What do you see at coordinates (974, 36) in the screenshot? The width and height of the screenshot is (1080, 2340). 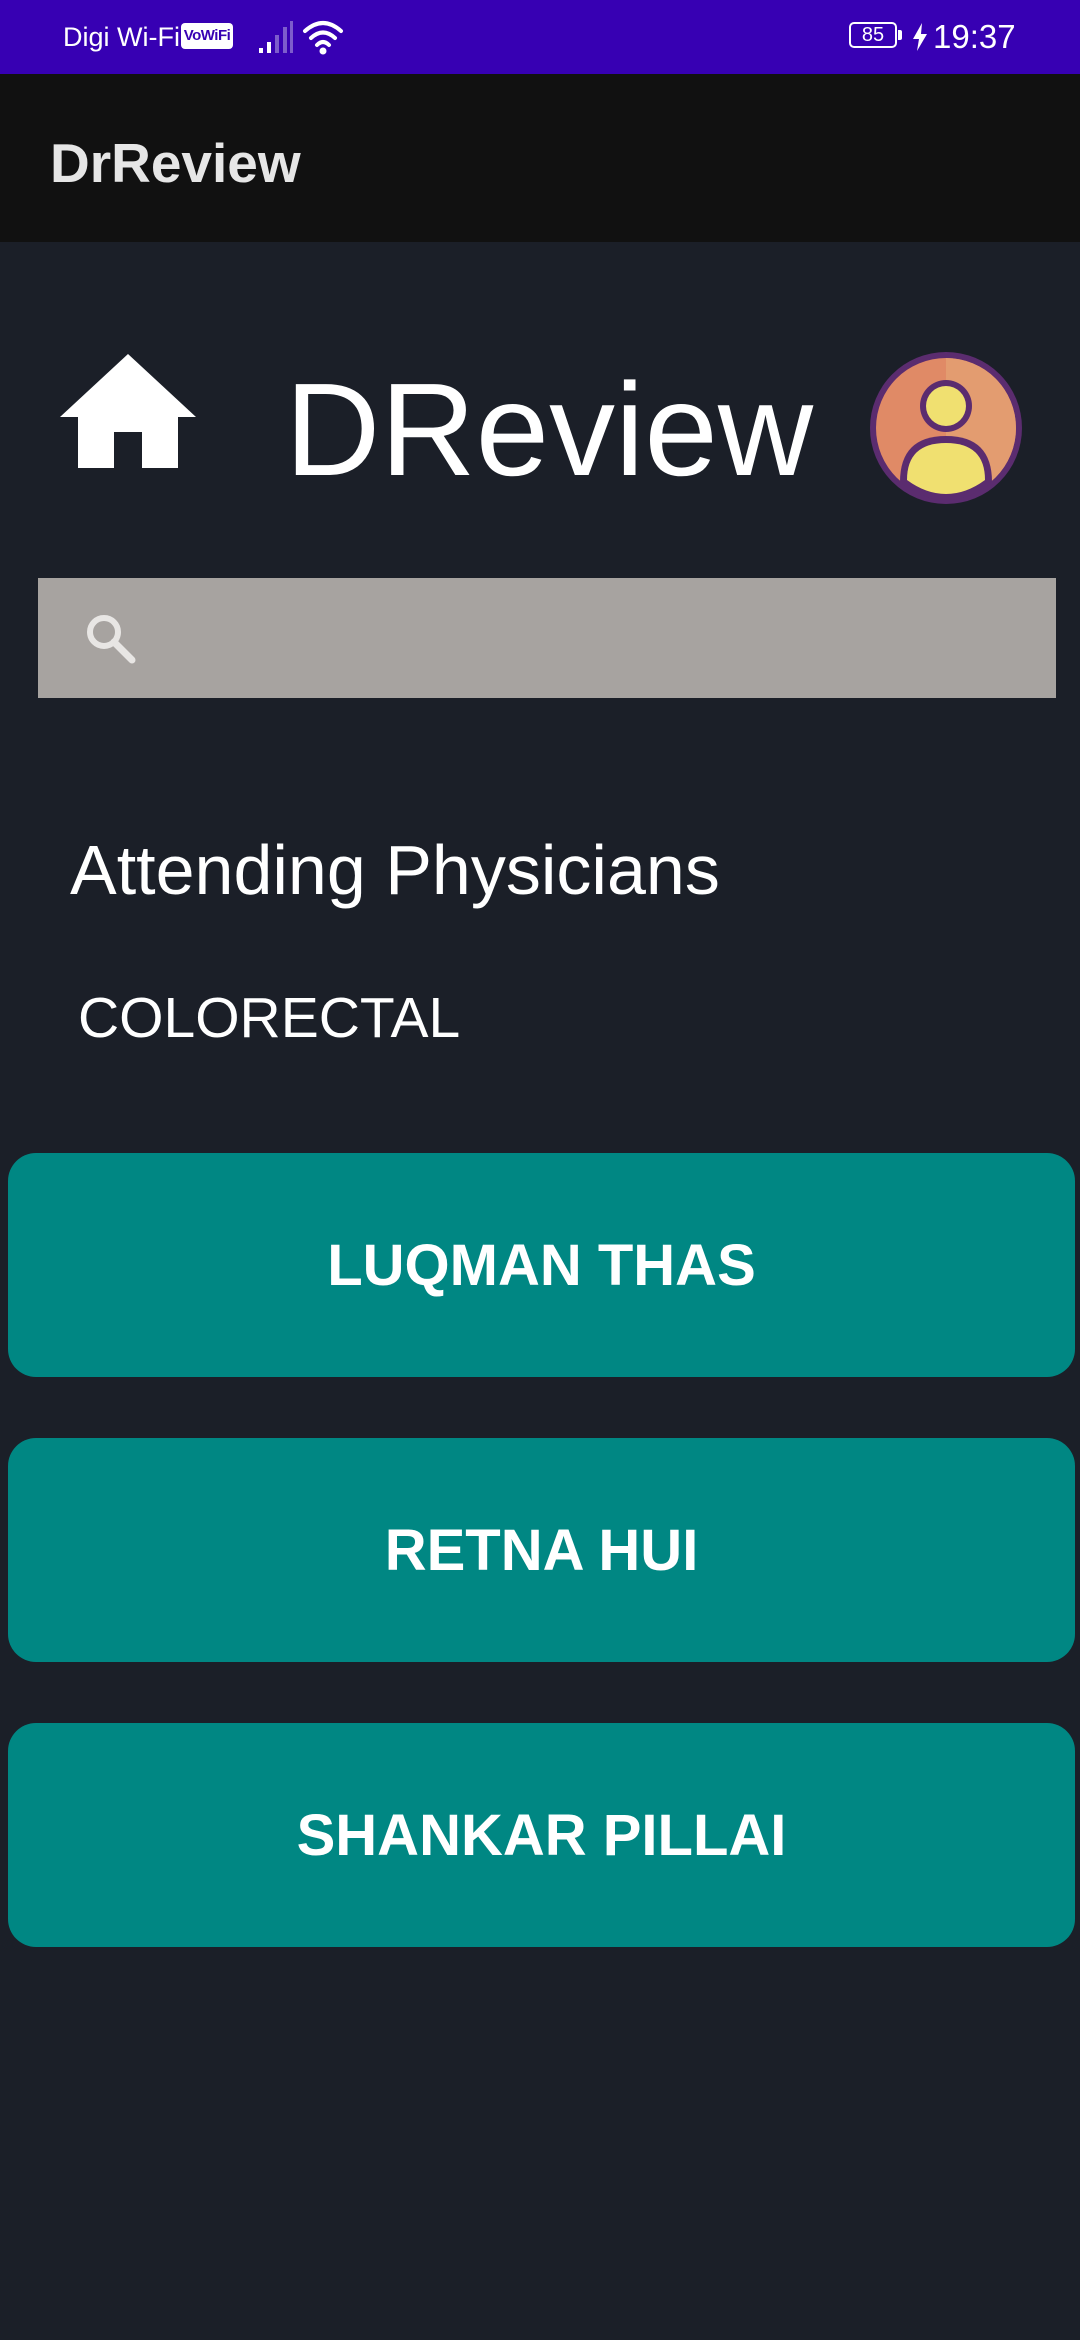 I see `status-time: 19:37` at bounding box center [974, 36].